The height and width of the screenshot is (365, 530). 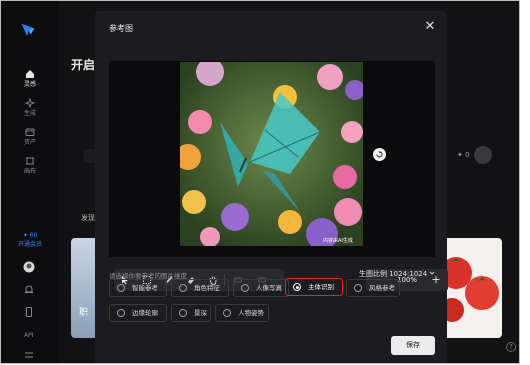 I want to click on sidebar-item-label: 生成, so click(x=29, y=113).